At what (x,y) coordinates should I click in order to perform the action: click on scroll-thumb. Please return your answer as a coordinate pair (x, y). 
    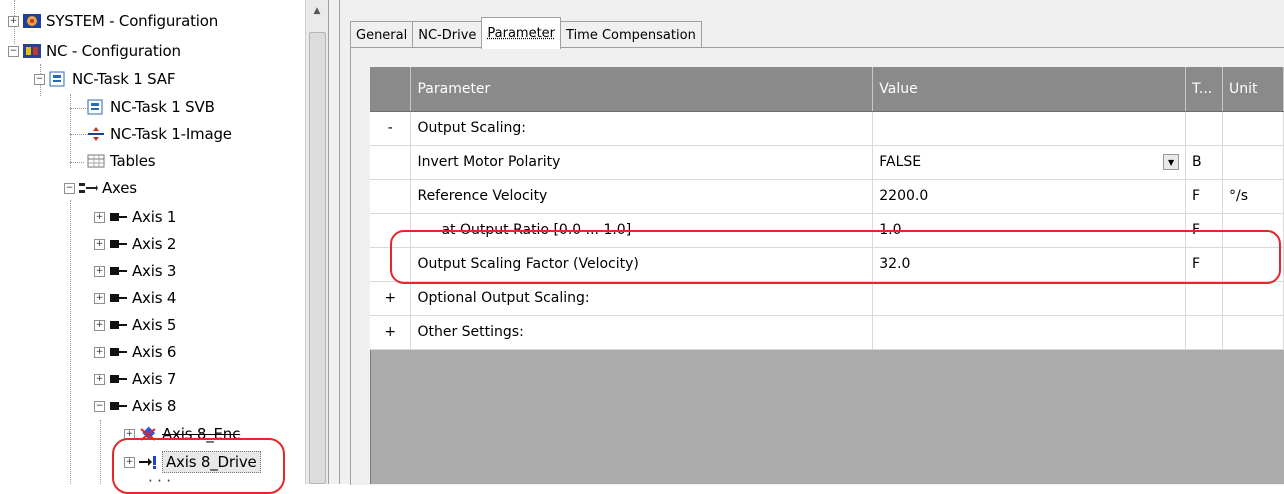
    Looking at the image, I should click on (317, 258).